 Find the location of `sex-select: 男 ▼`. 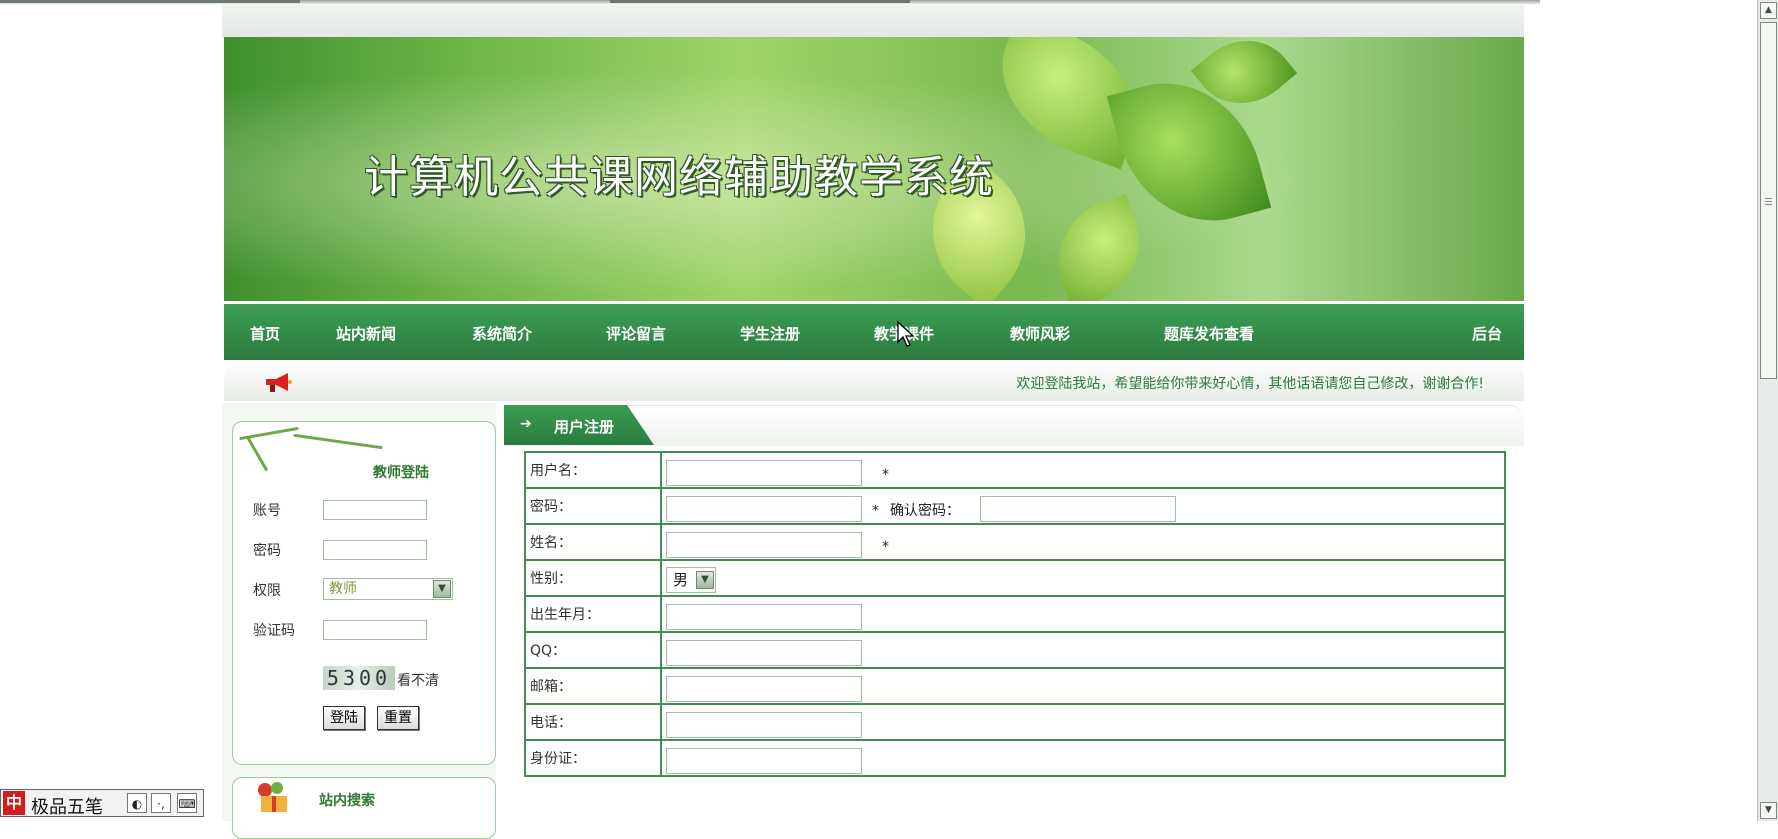

sex-select: 男 ▼ is located at coordinates (691, 580).